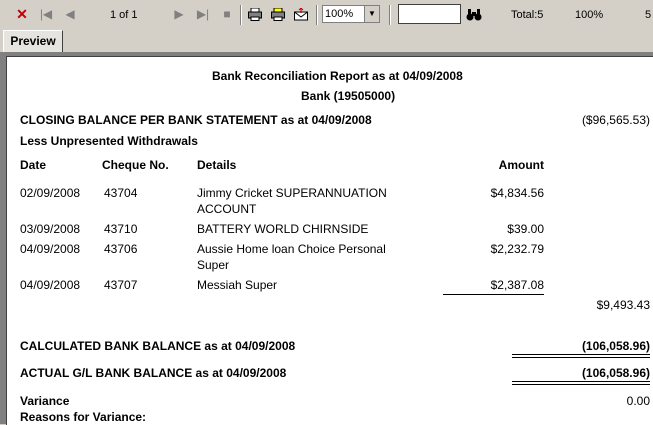 Image resolution: width=653 pixels, height=425 pixels. I want to click on trailing-count: 5, so click(648, 15).